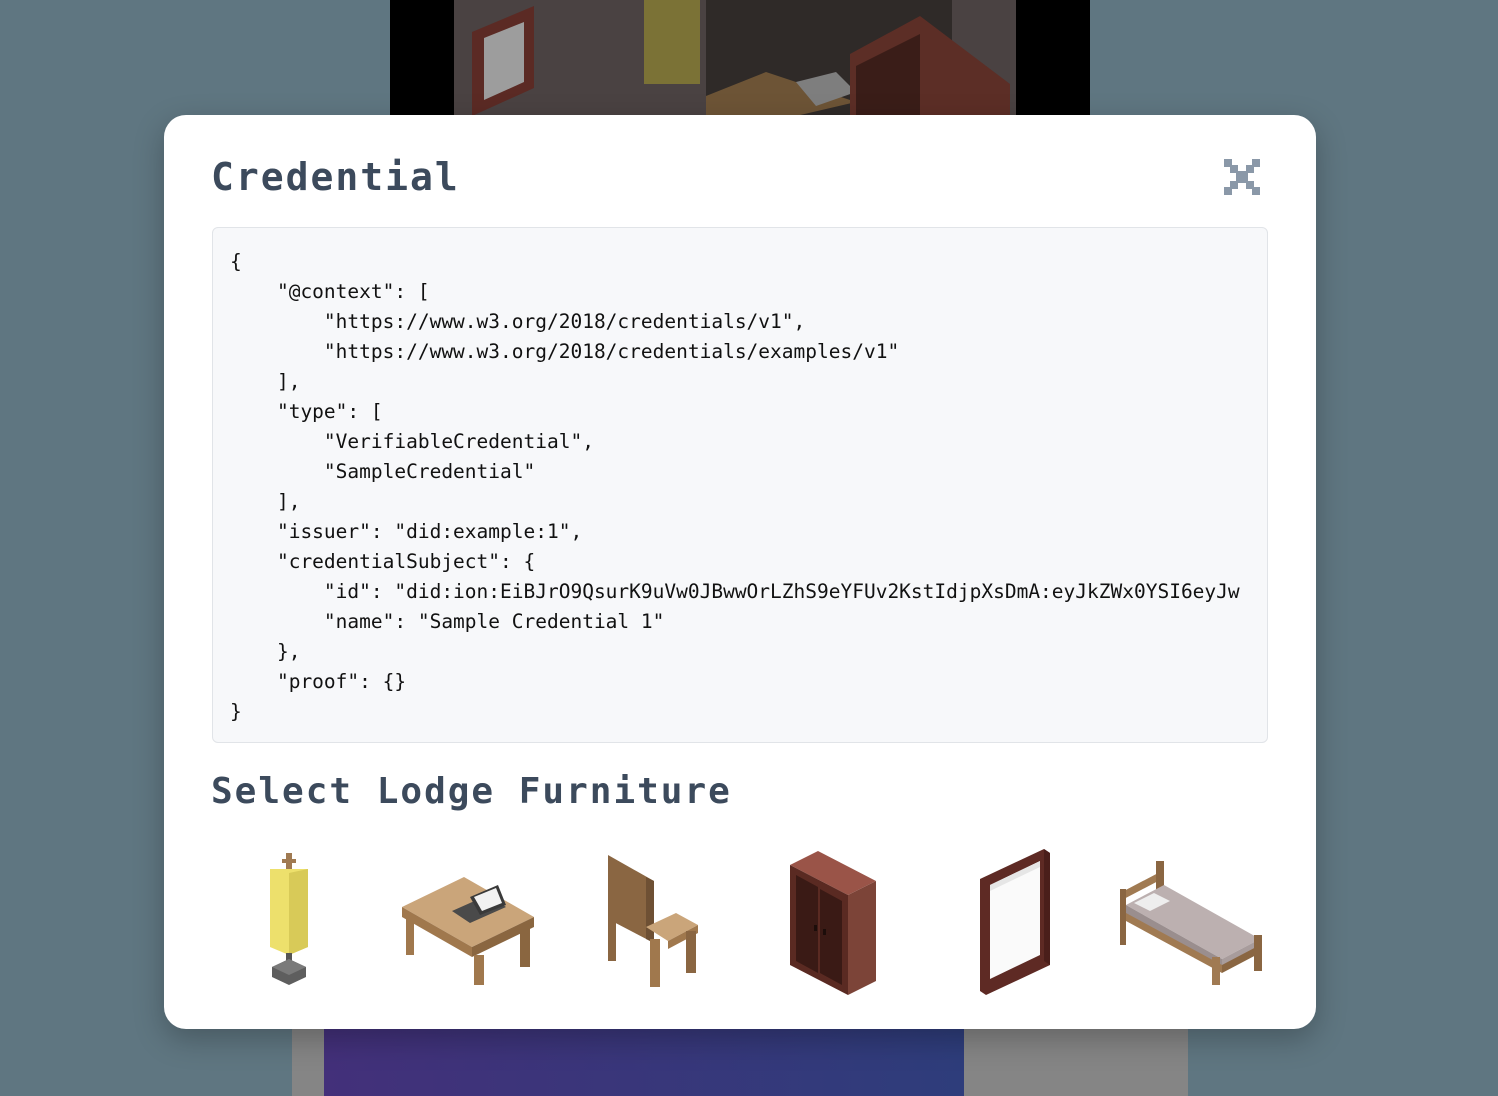  Describe the element at coordinates (781, 94) in the screenshot. I see `scene-desk-icon` at that location.